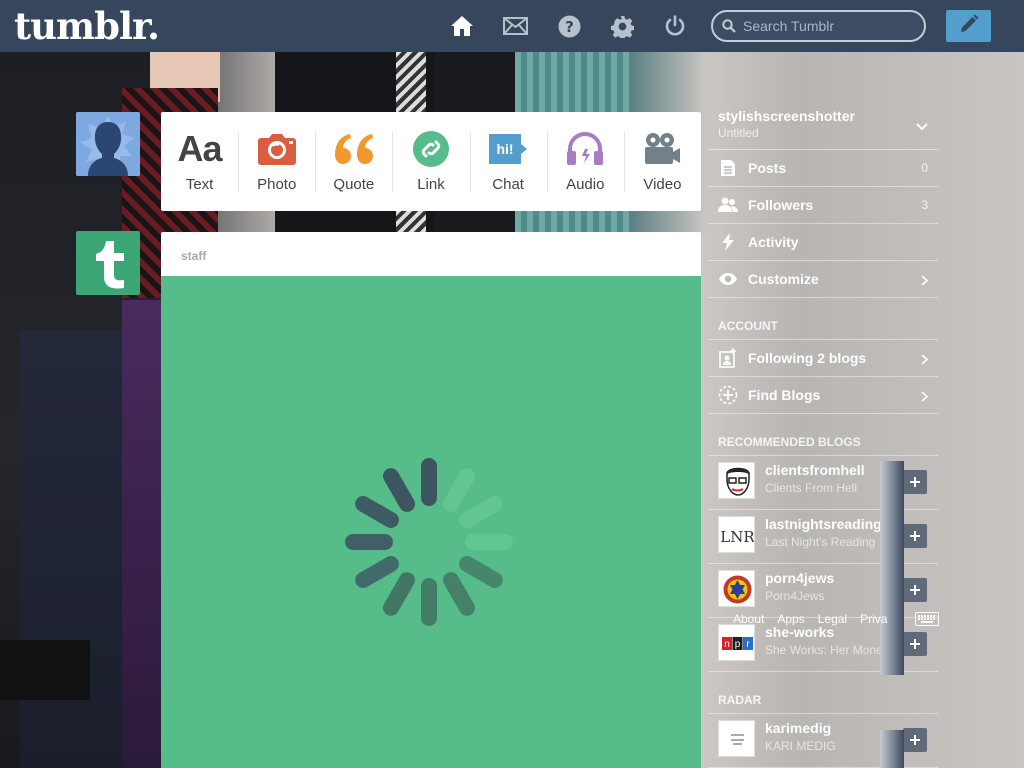 The image size is (1024, 768). What do you see at coordinates (354, 184) in the screenshot?
I see `post-type-label: Quote` at bounding box center [354, 184].